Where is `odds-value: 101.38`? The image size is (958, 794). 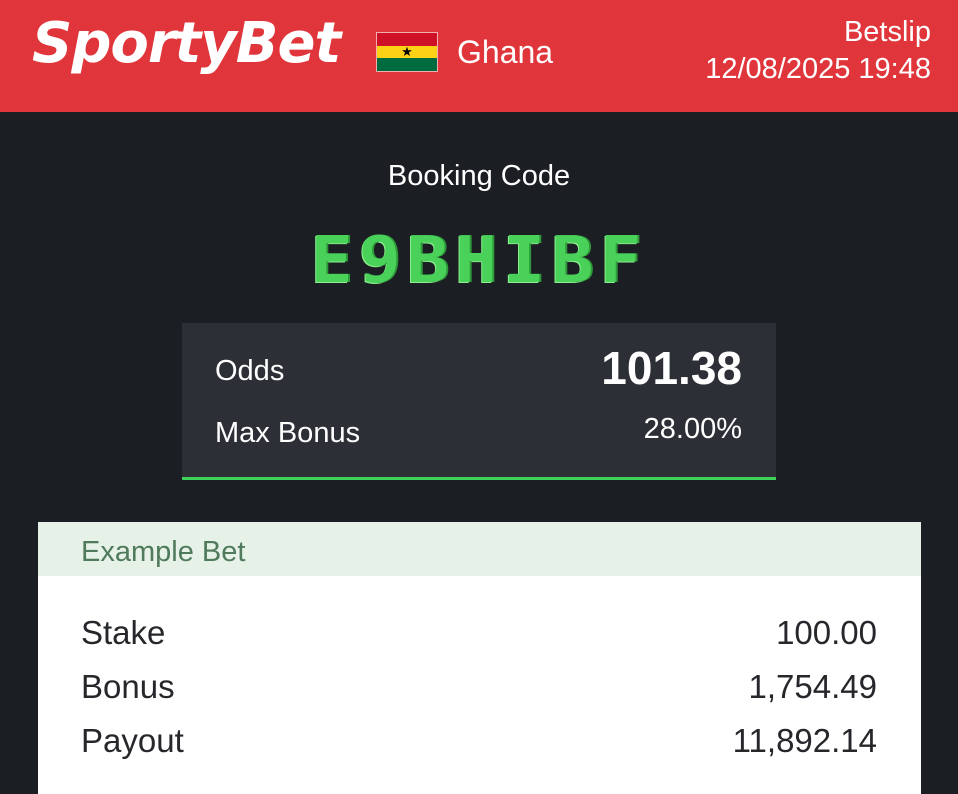
odds-value: 101.38 is located at coordinates (671, 368).